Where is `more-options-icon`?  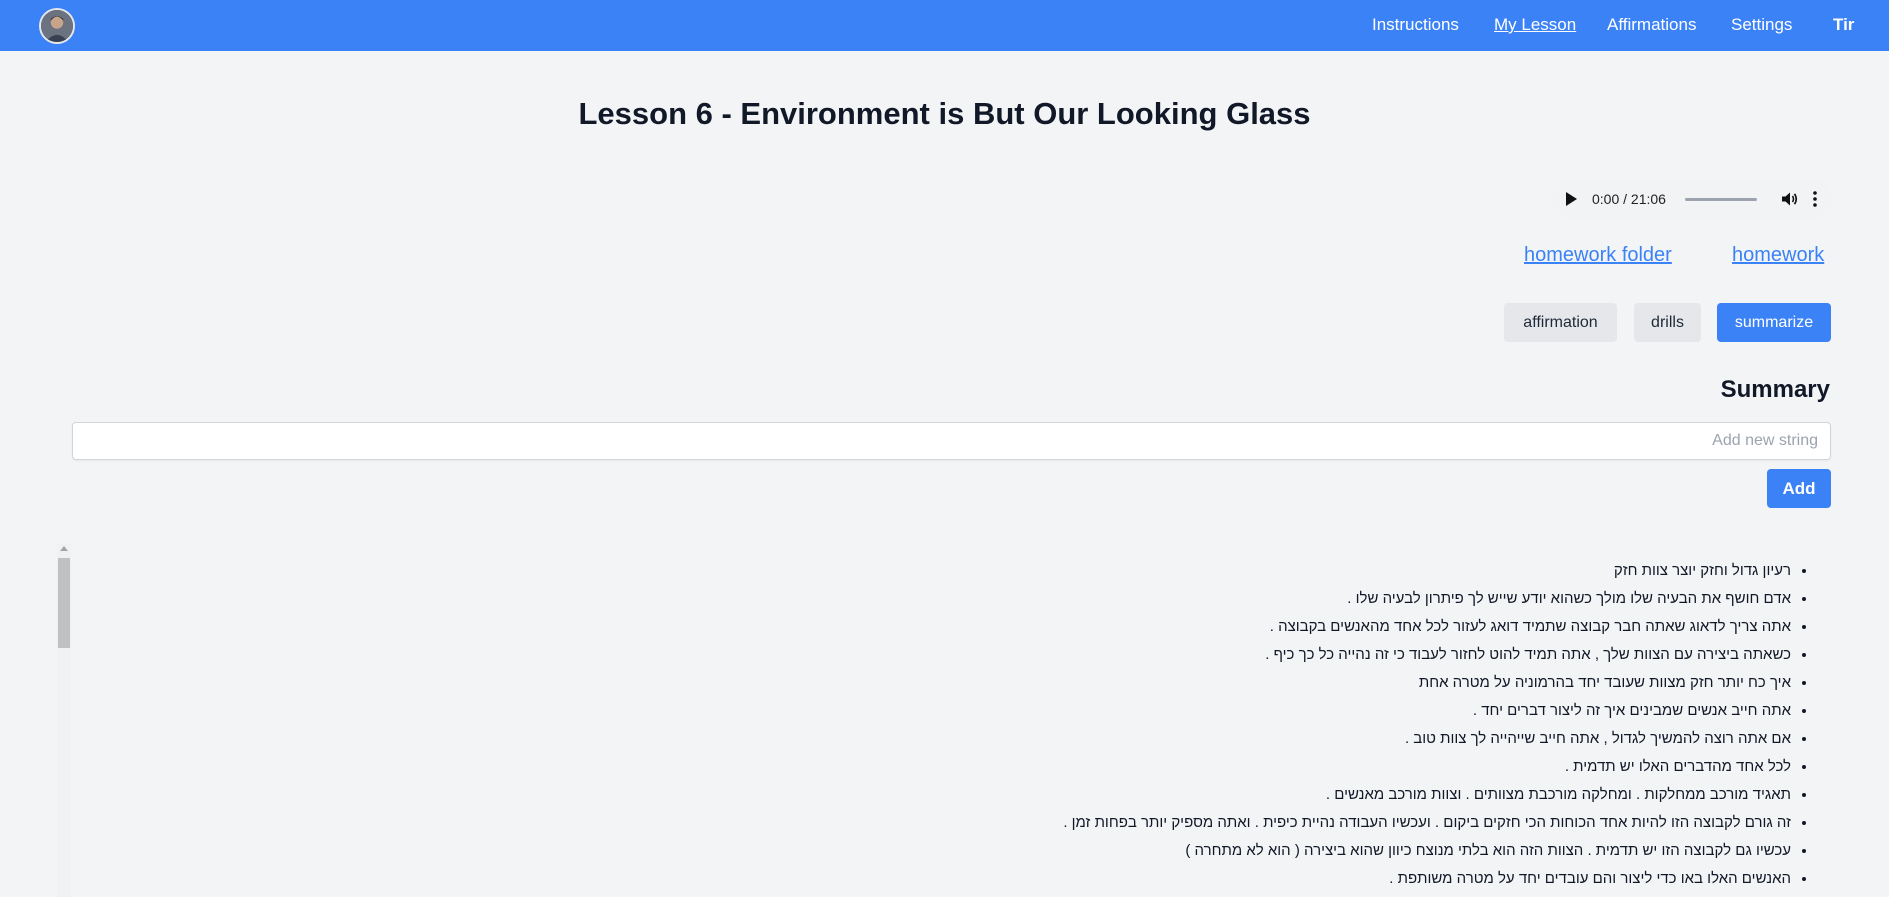
more-options-icon is located at coordinates (1815, 199).